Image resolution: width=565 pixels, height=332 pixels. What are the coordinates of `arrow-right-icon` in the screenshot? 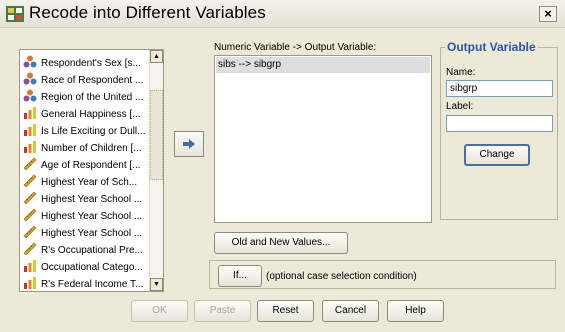 It's located at (189, 144).